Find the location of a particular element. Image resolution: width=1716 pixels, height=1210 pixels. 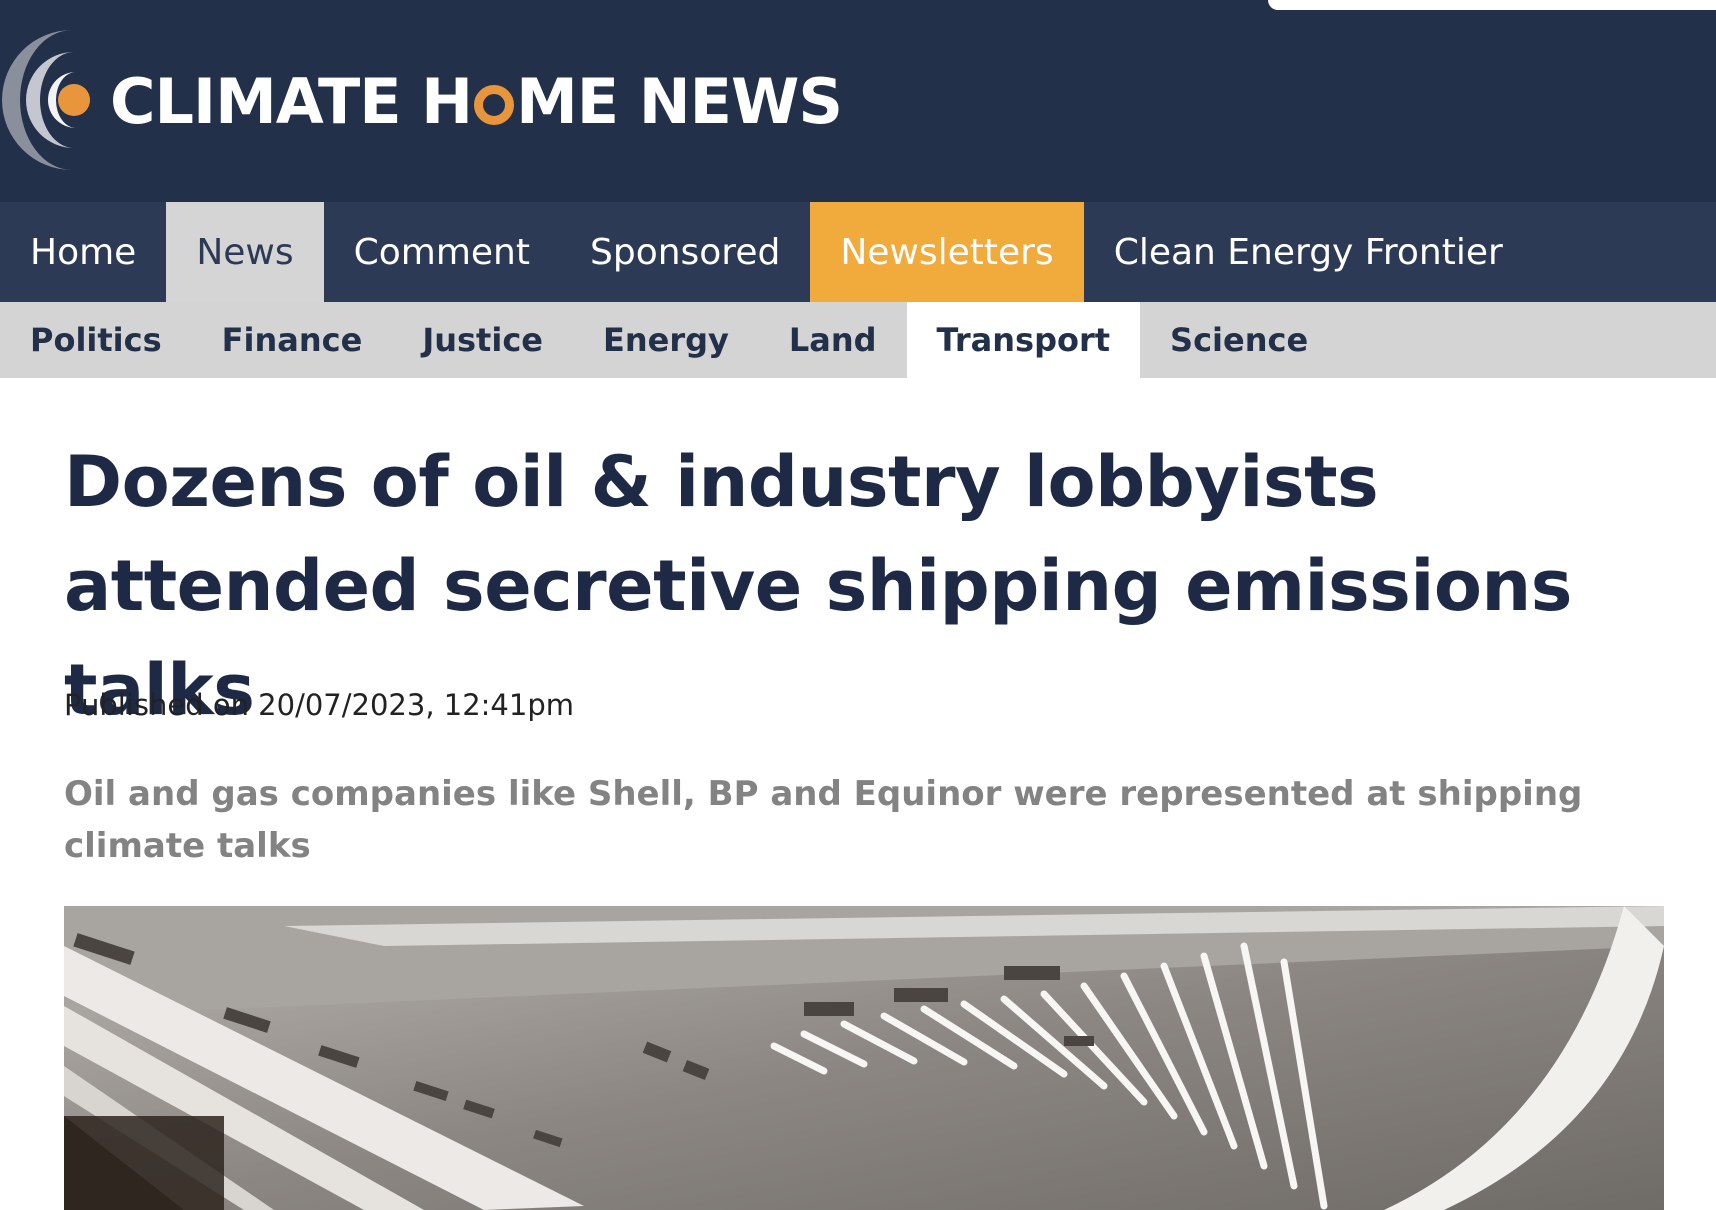

logo-crescent-icon is located at coordinates (48, 100).